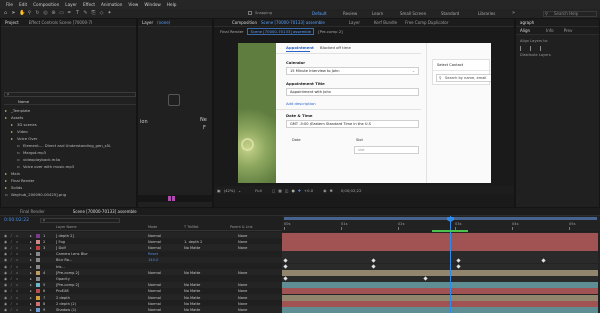 Image resolution: width=600 pixels, height=313 pixels. What do you see at coordinates (191, 227) in the screenshot?
I see `trkmat-header: T TrkMat` at bounding box center [191, 227].